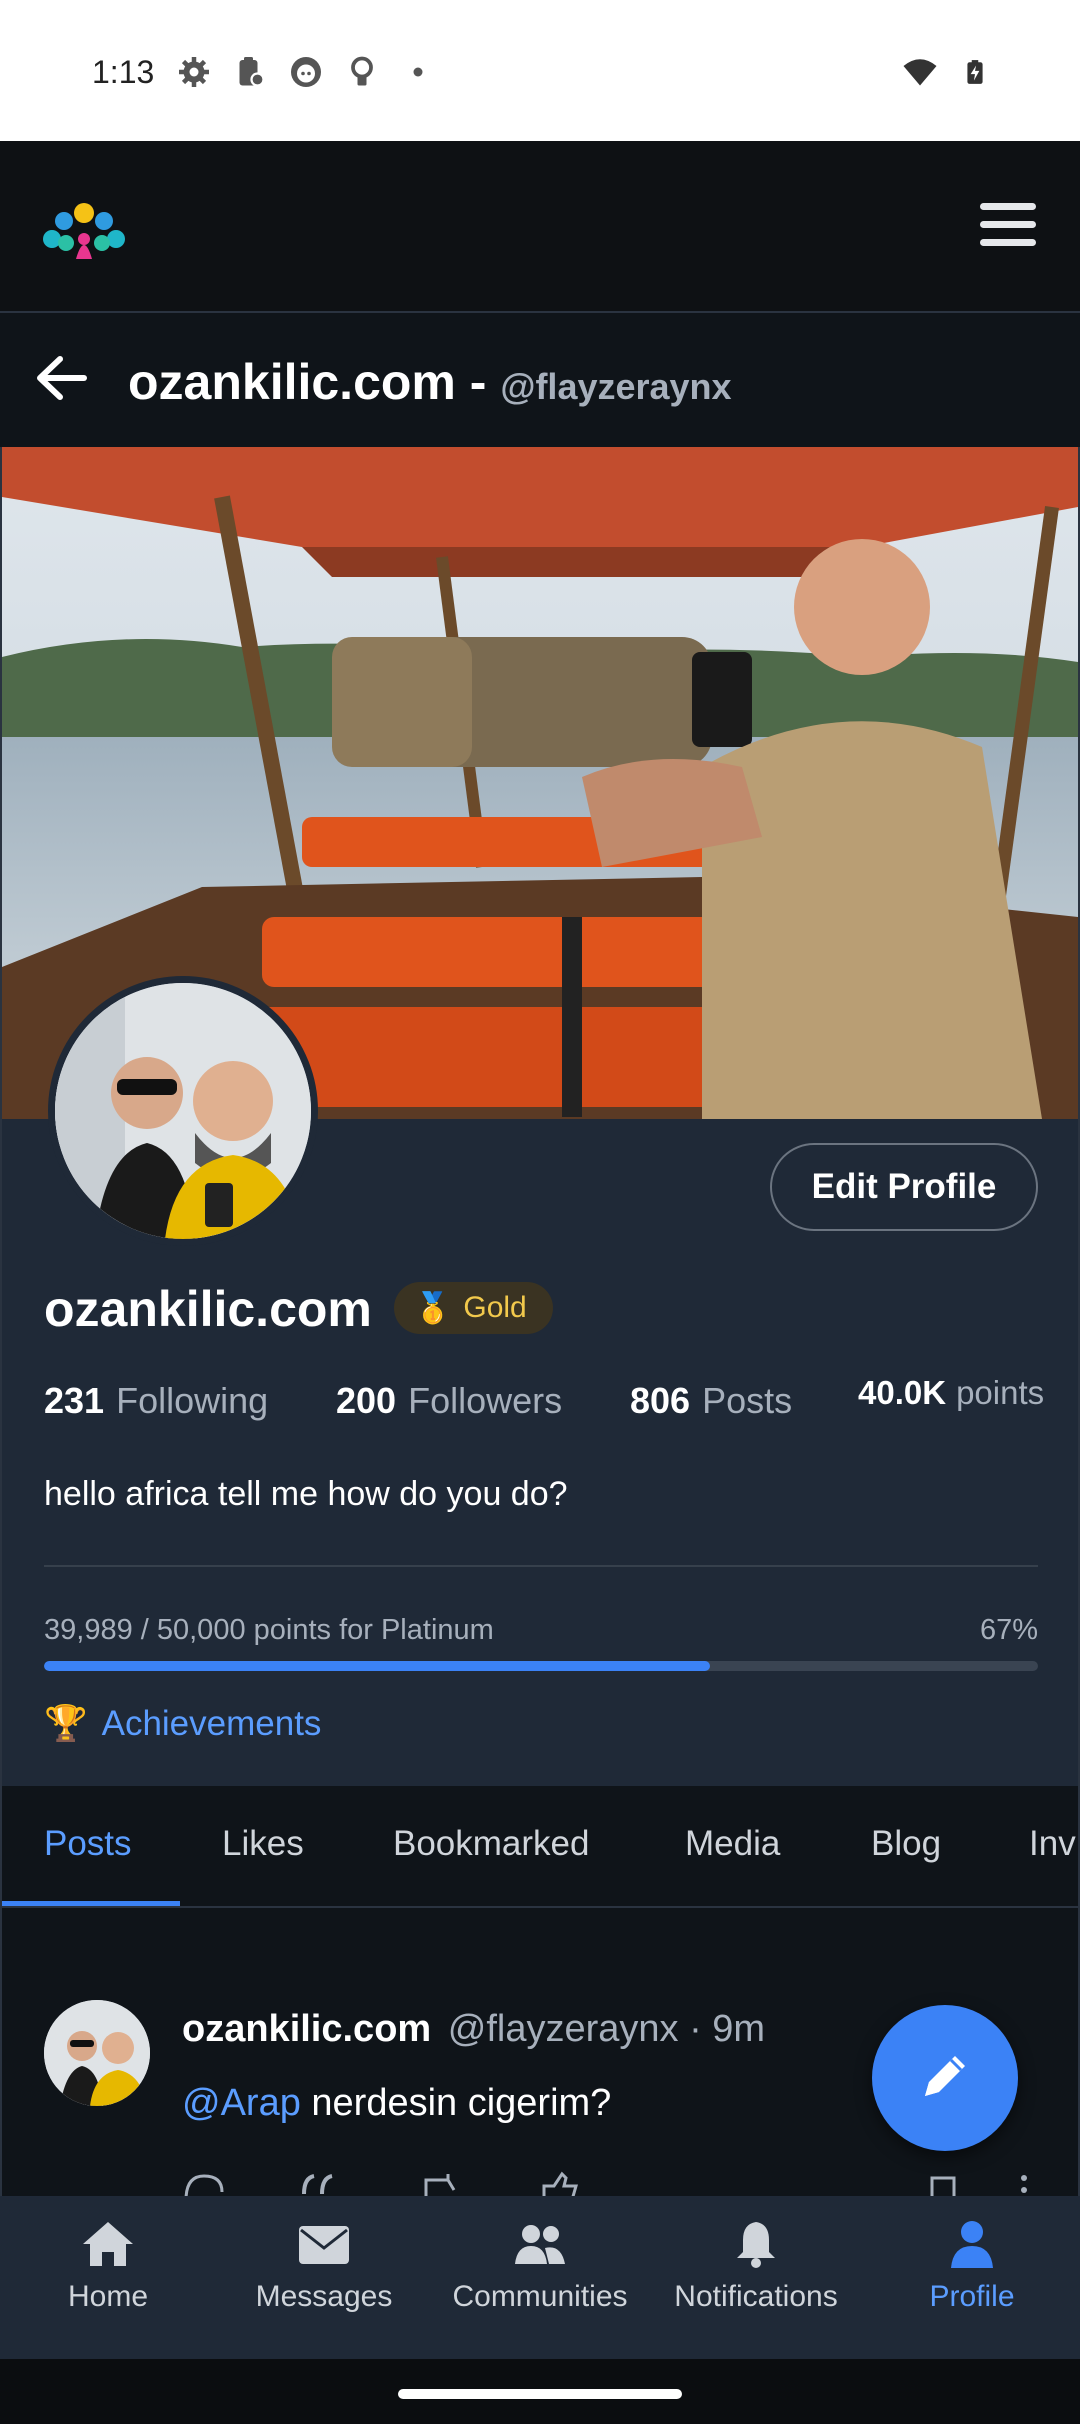 This screenshot has width=1080, height=2424. What do you see at coordinates (269, 1630) in the screenshot?
I see `progress-label: 39,989 / 50,000 points for Platinum` at bounding box center [269, 1630].